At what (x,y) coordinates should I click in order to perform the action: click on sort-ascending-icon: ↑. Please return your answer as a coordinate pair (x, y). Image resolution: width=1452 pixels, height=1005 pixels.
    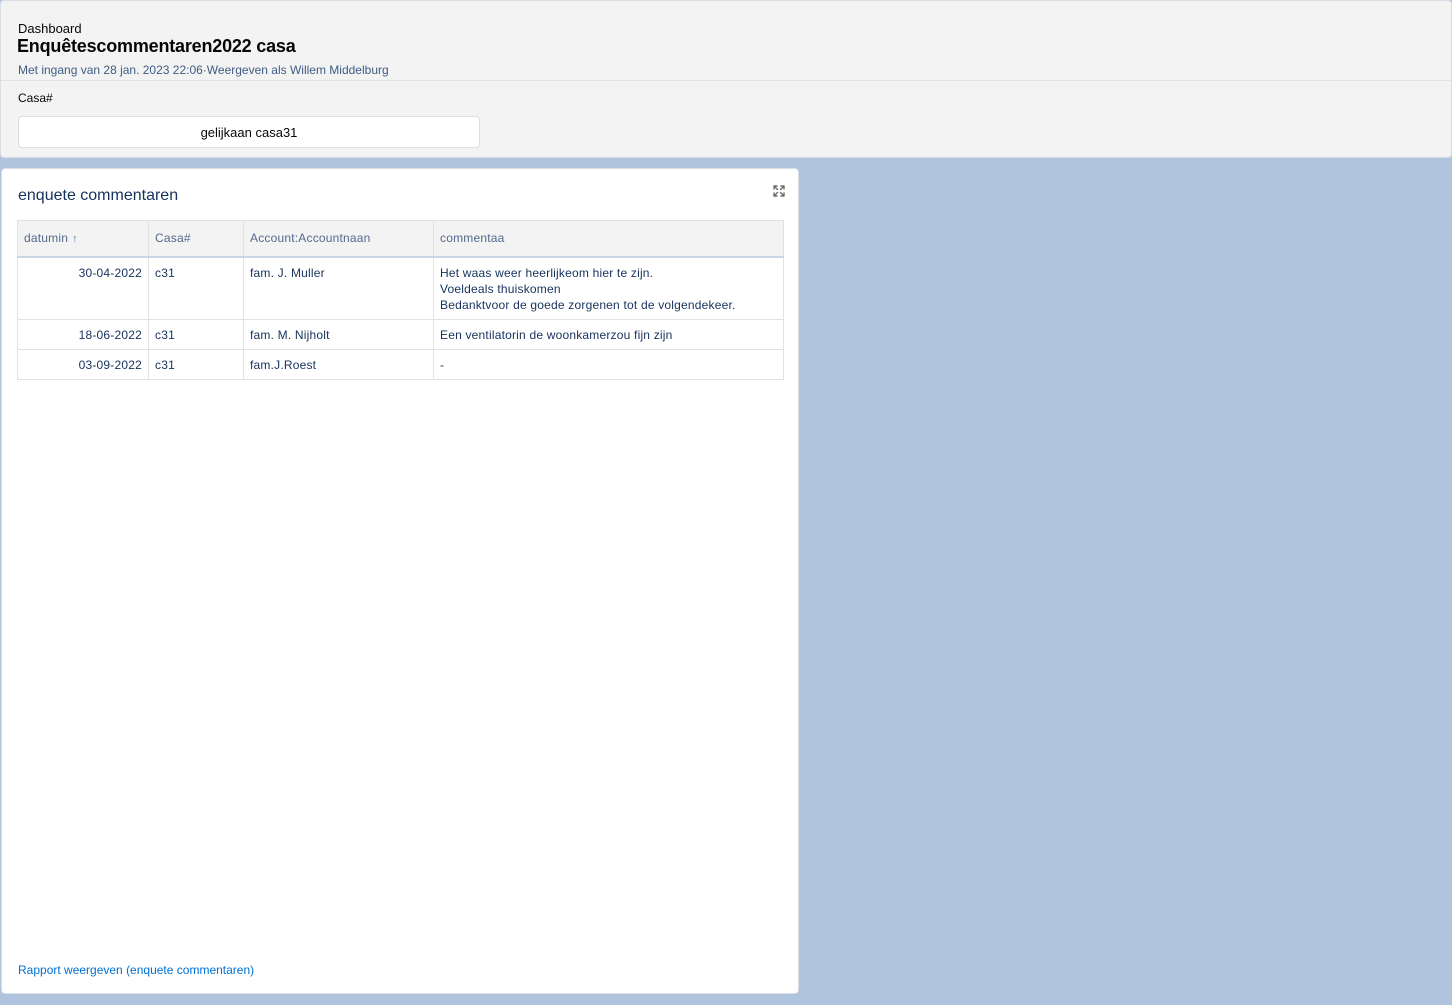
    Looking at the image, I should click on (75, 239).